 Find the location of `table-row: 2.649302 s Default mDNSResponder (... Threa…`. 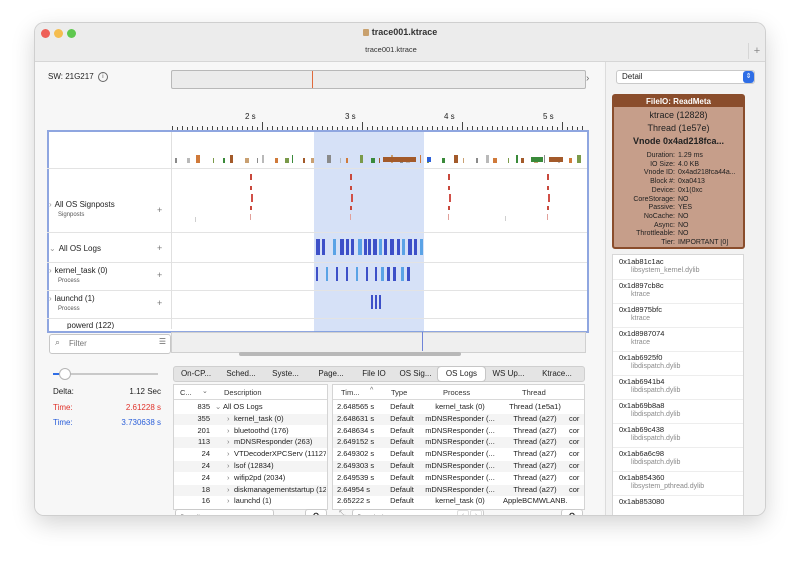

table-row: 2.649302 s Default mDNSResponder (... Threa… is located at coordinates (458, 455).